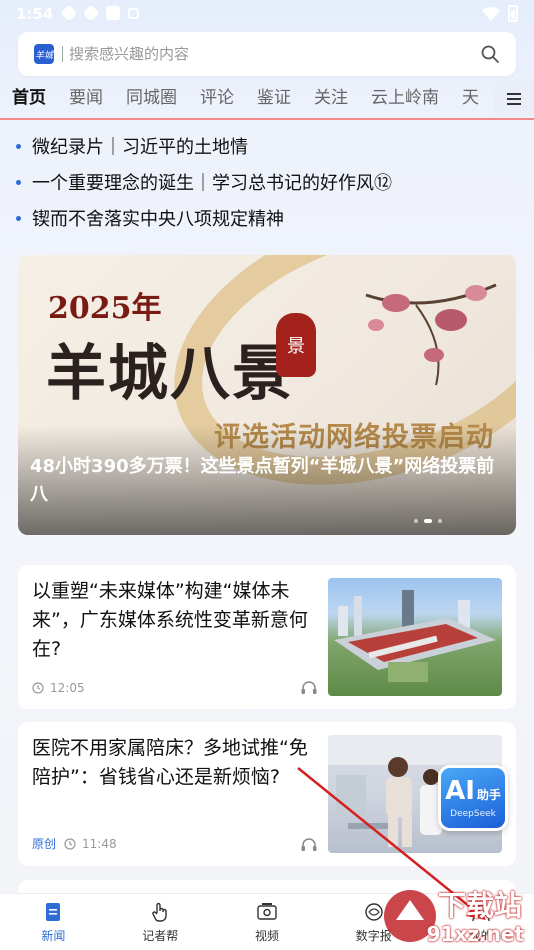  I want to click on channel-tabs: 首页 要闻 同城圈 评论 鉴证 关注 云上岭南 天, so click(267, 99).